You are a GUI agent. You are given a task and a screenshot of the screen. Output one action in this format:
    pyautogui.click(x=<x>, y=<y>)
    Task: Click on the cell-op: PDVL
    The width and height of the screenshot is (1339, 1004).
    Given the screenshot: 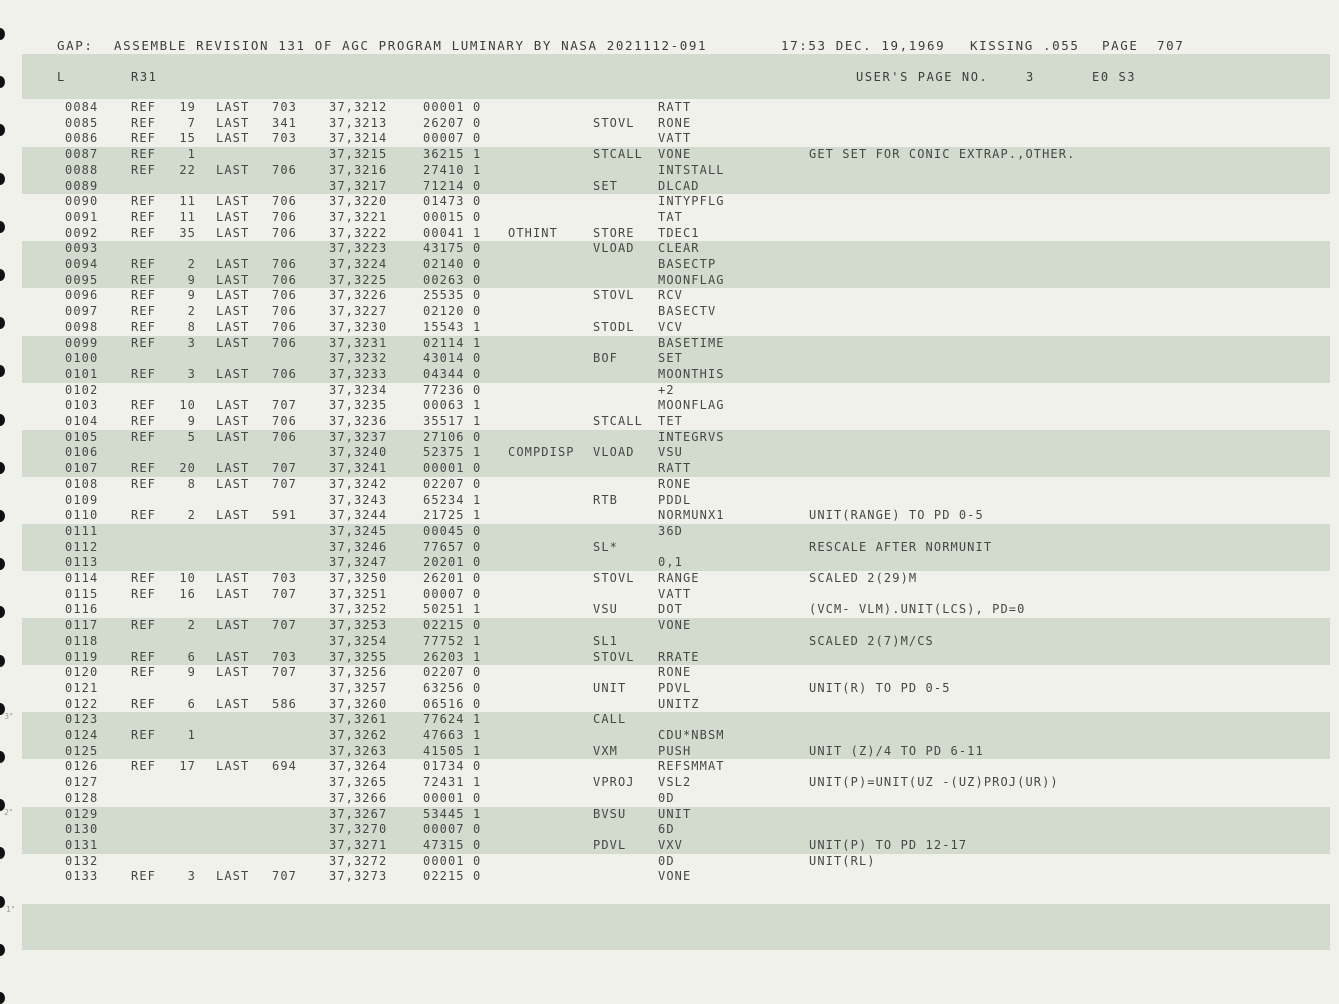 What is the action you would take?
    pyautogui.click(x=610, y=844)
    